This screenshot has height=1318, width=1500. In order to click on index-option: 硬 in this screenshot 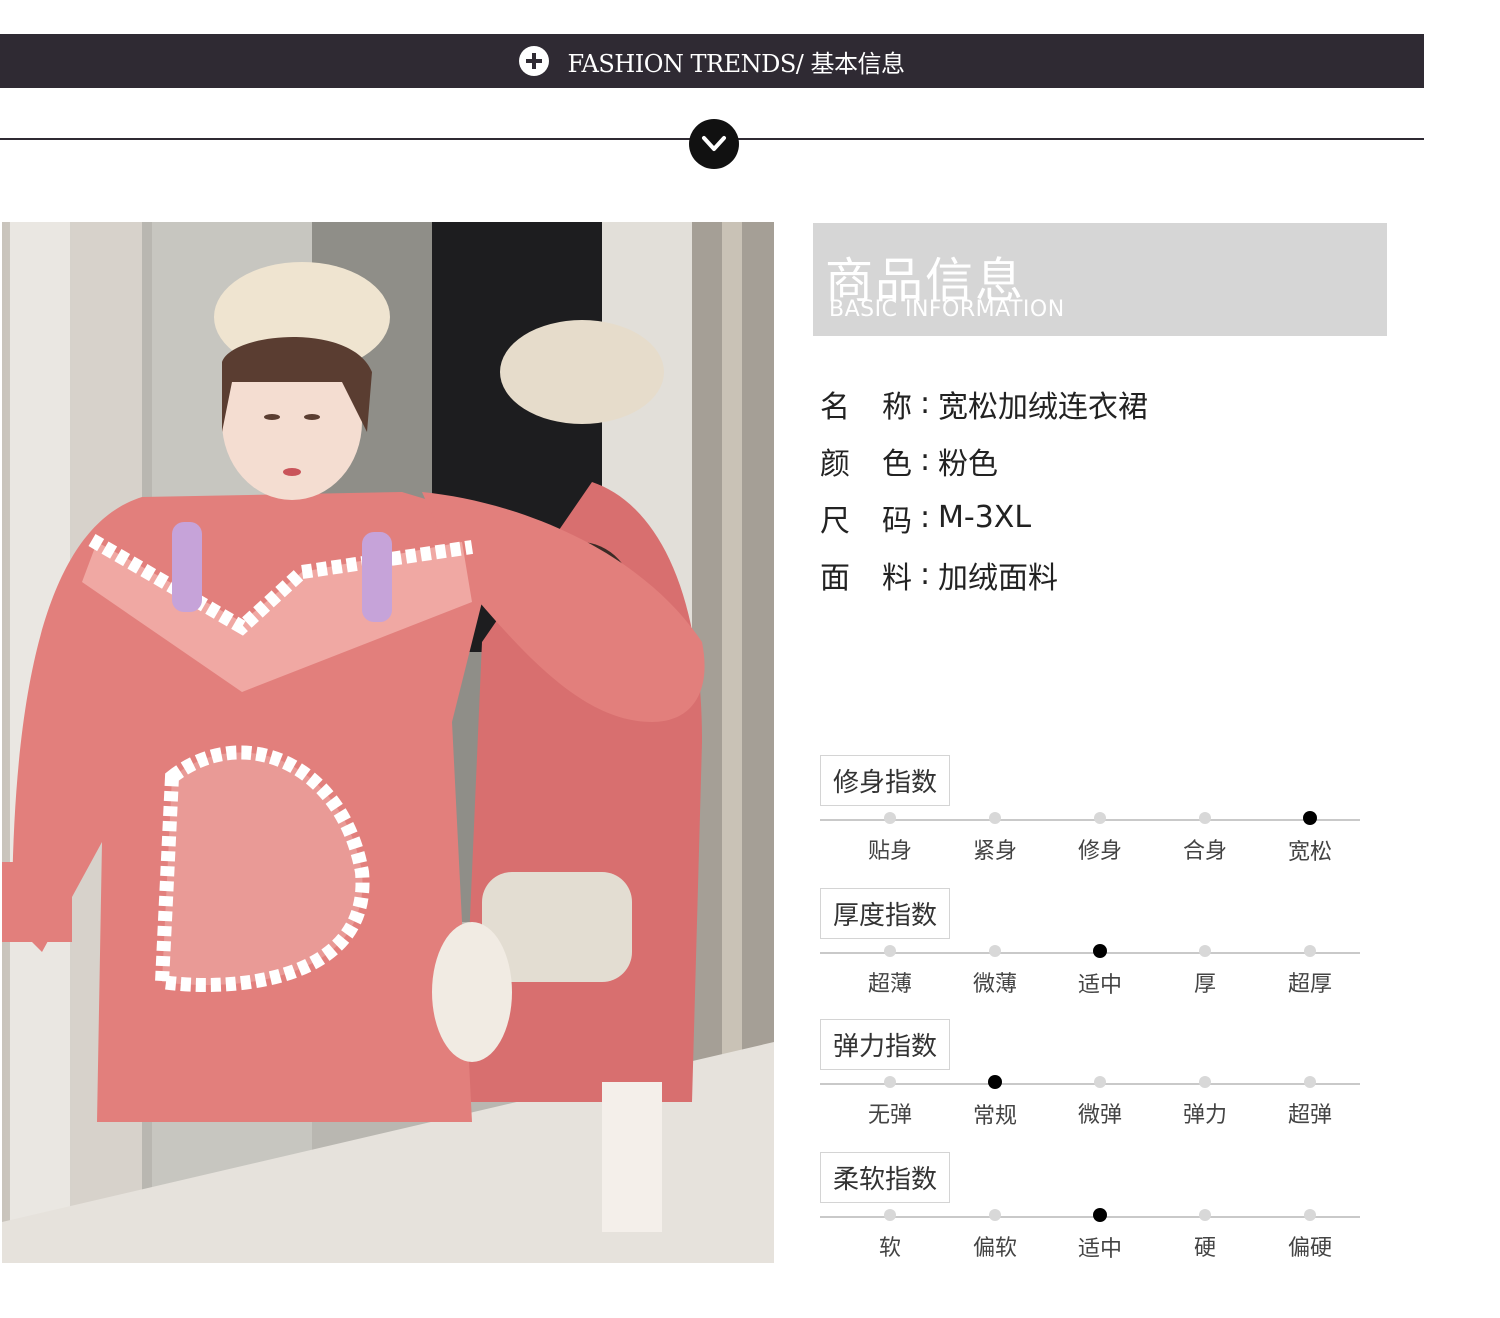, I will do `click(1205, 1235)`.